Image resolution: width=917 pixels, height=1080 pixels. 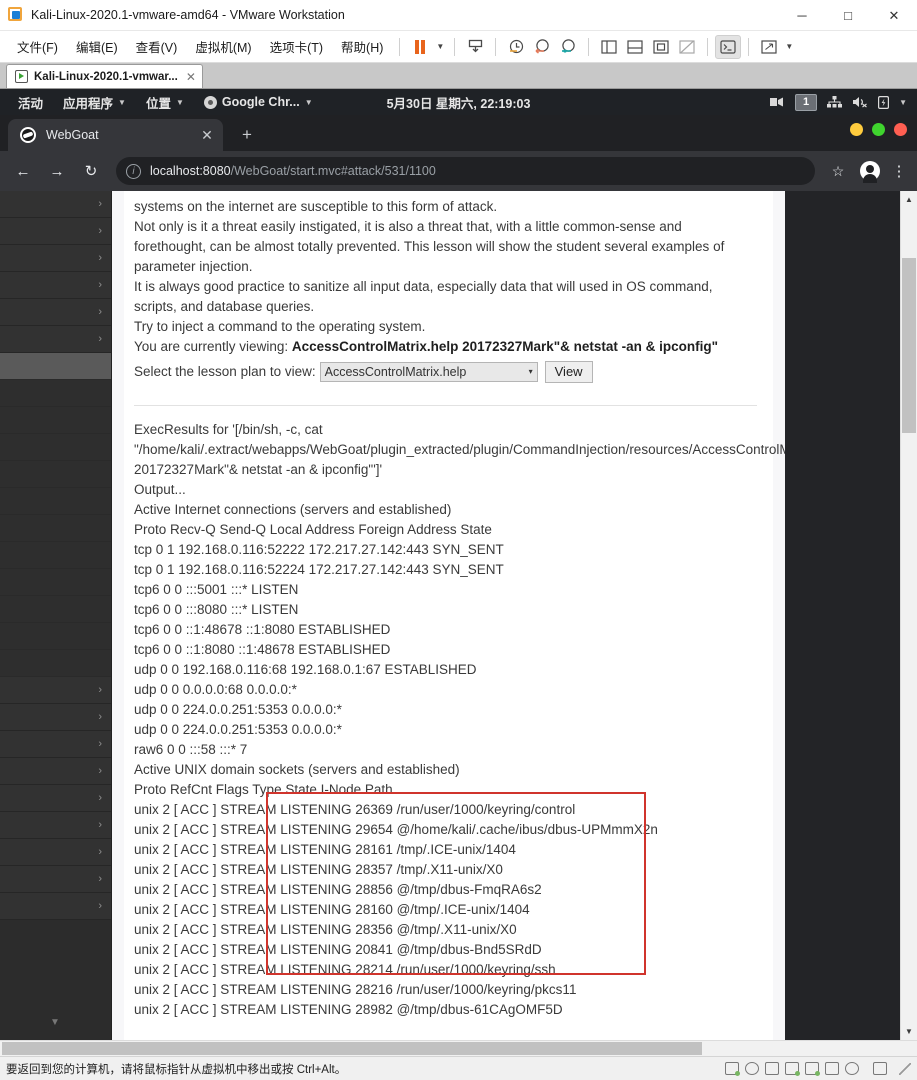 What do you see at coordinates (55, 501) in the screenshot?
I see `sidebar-item-11: eterized Query #1` at bounding box center [55, 501].